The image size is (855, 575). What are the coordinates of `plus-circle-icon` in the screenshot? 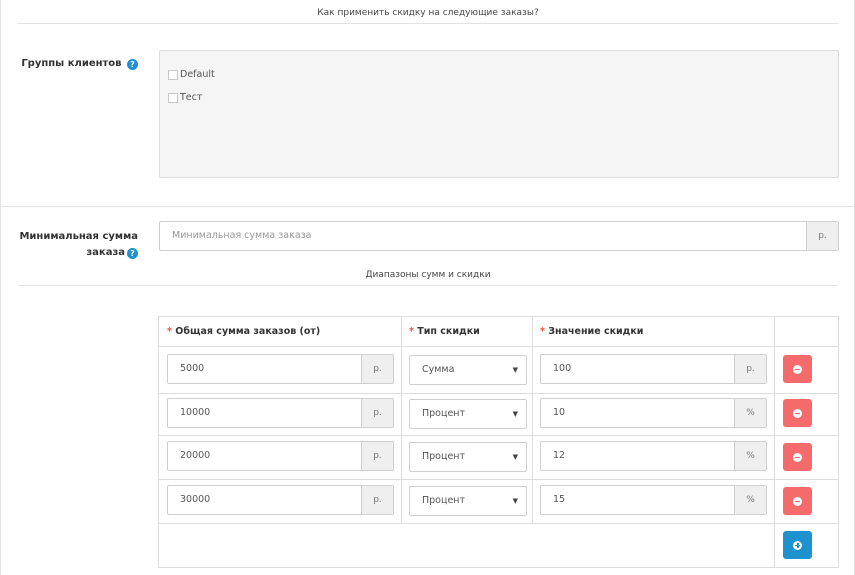 It's located at (797, 545).